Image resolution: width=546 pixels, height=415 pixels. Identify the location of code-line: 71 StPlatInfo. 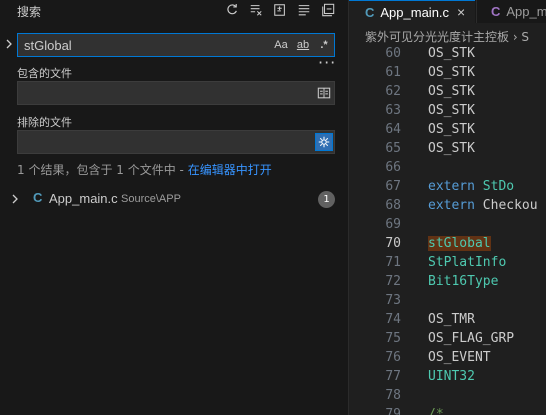
(447, 262).